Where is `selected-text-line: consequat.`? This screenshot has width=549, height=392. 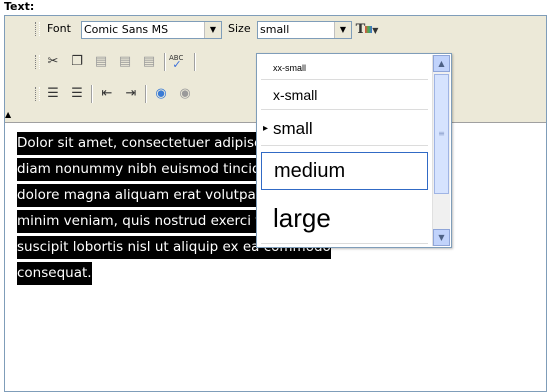
selected-text-line: consequat. is located at coordinates (54, 273).